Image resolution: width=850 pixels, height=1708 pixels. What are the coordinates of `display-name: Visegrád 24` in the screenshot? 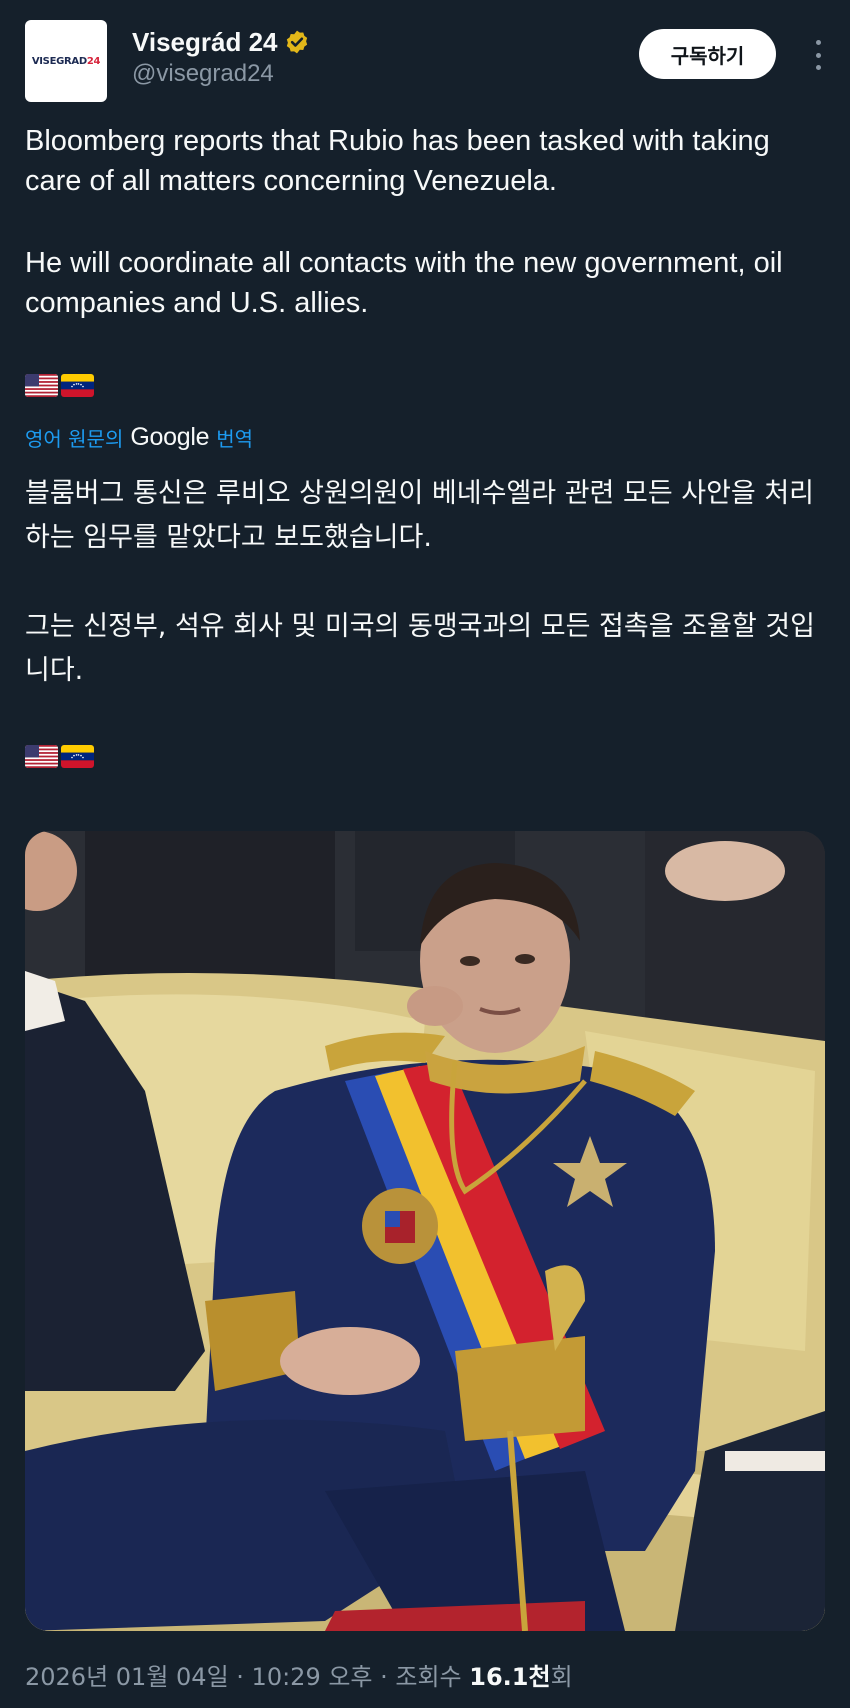 It's located at (205, 42).